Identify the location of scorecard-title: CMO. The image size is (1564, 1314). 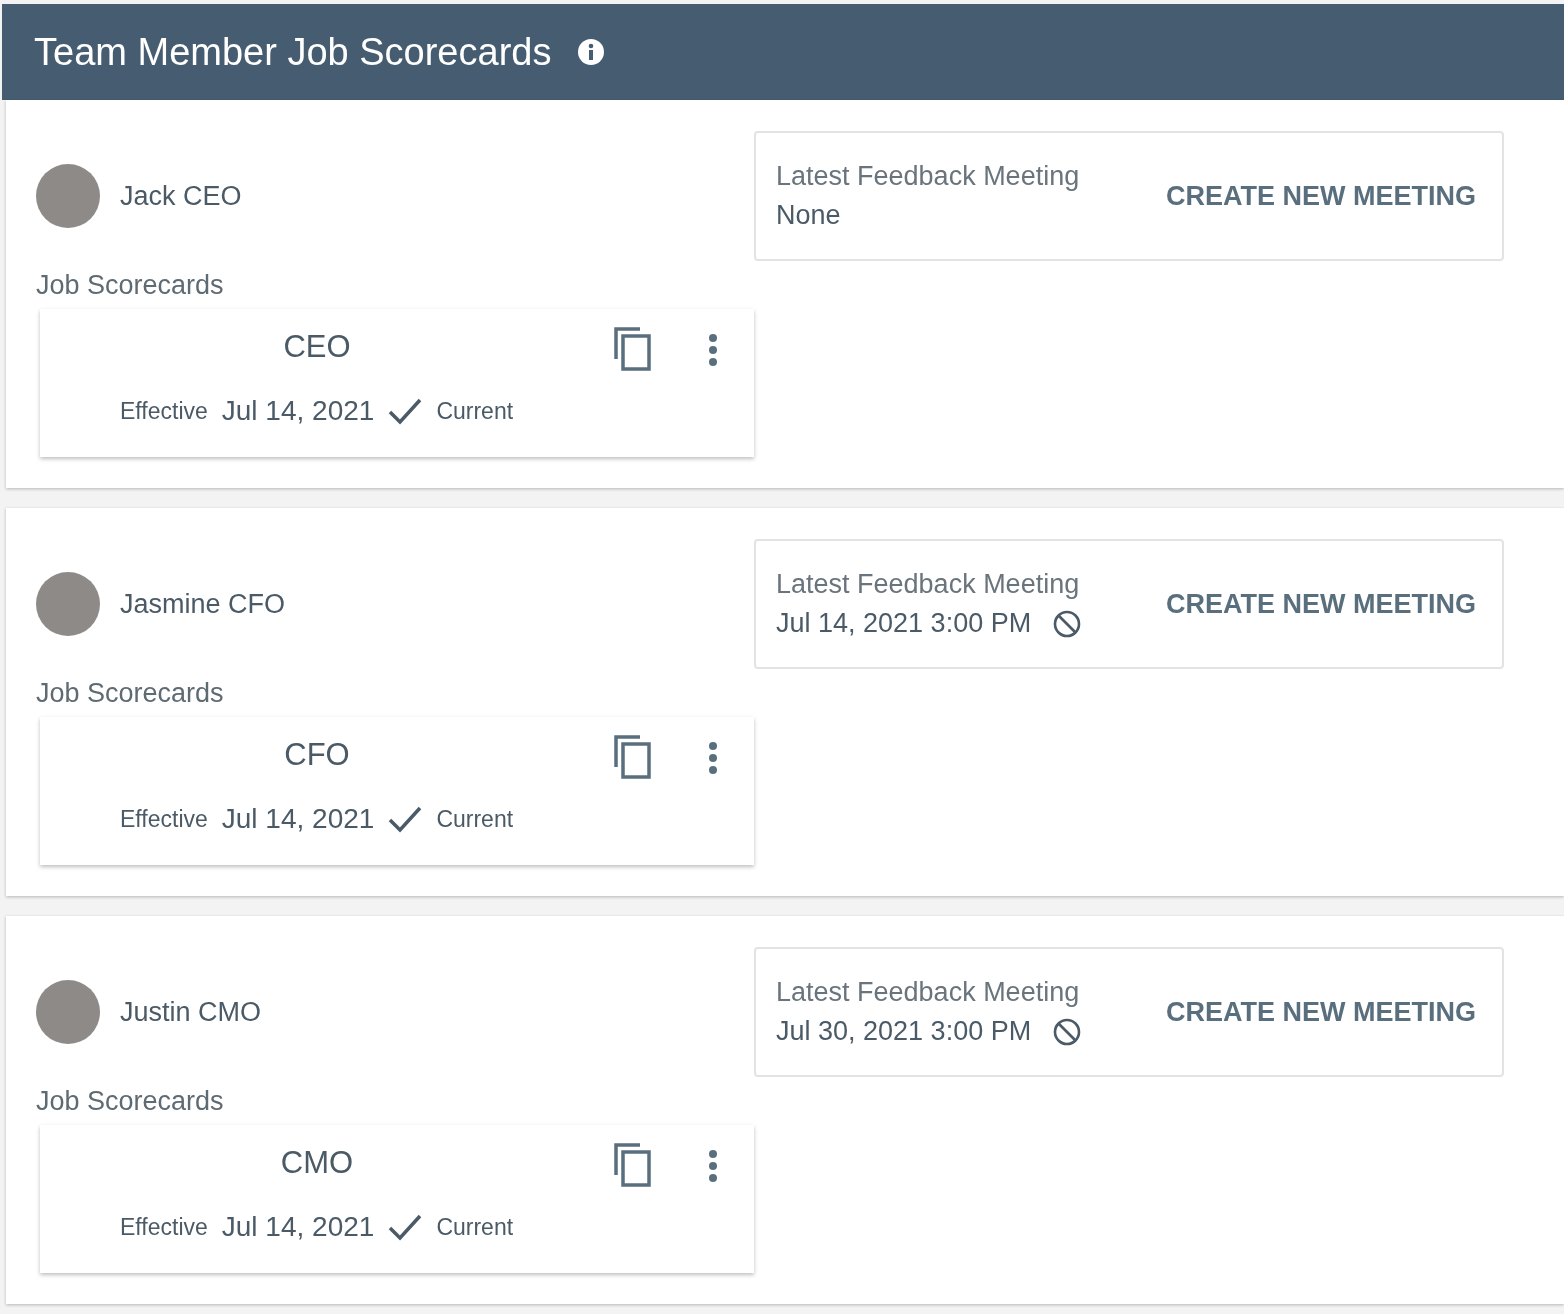
(317, 1163).